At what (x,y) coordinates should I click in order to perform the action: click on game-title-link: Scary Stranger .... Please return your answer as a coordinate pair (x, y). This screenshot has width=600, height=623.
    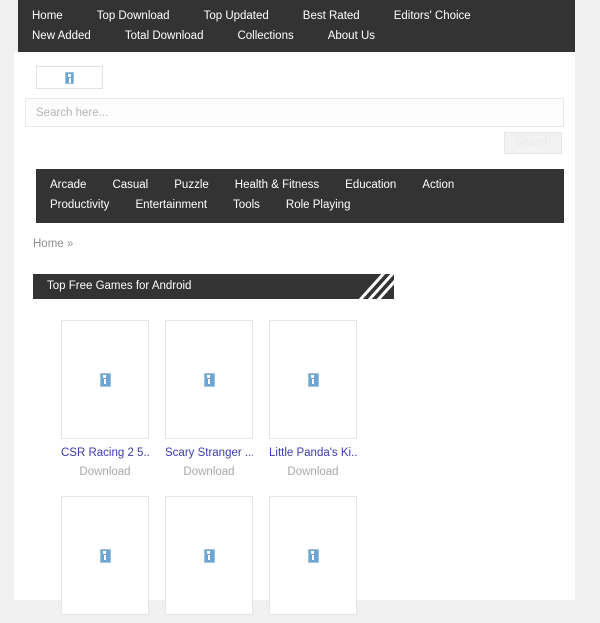
    Looking at the image, I should click on (209, 453).